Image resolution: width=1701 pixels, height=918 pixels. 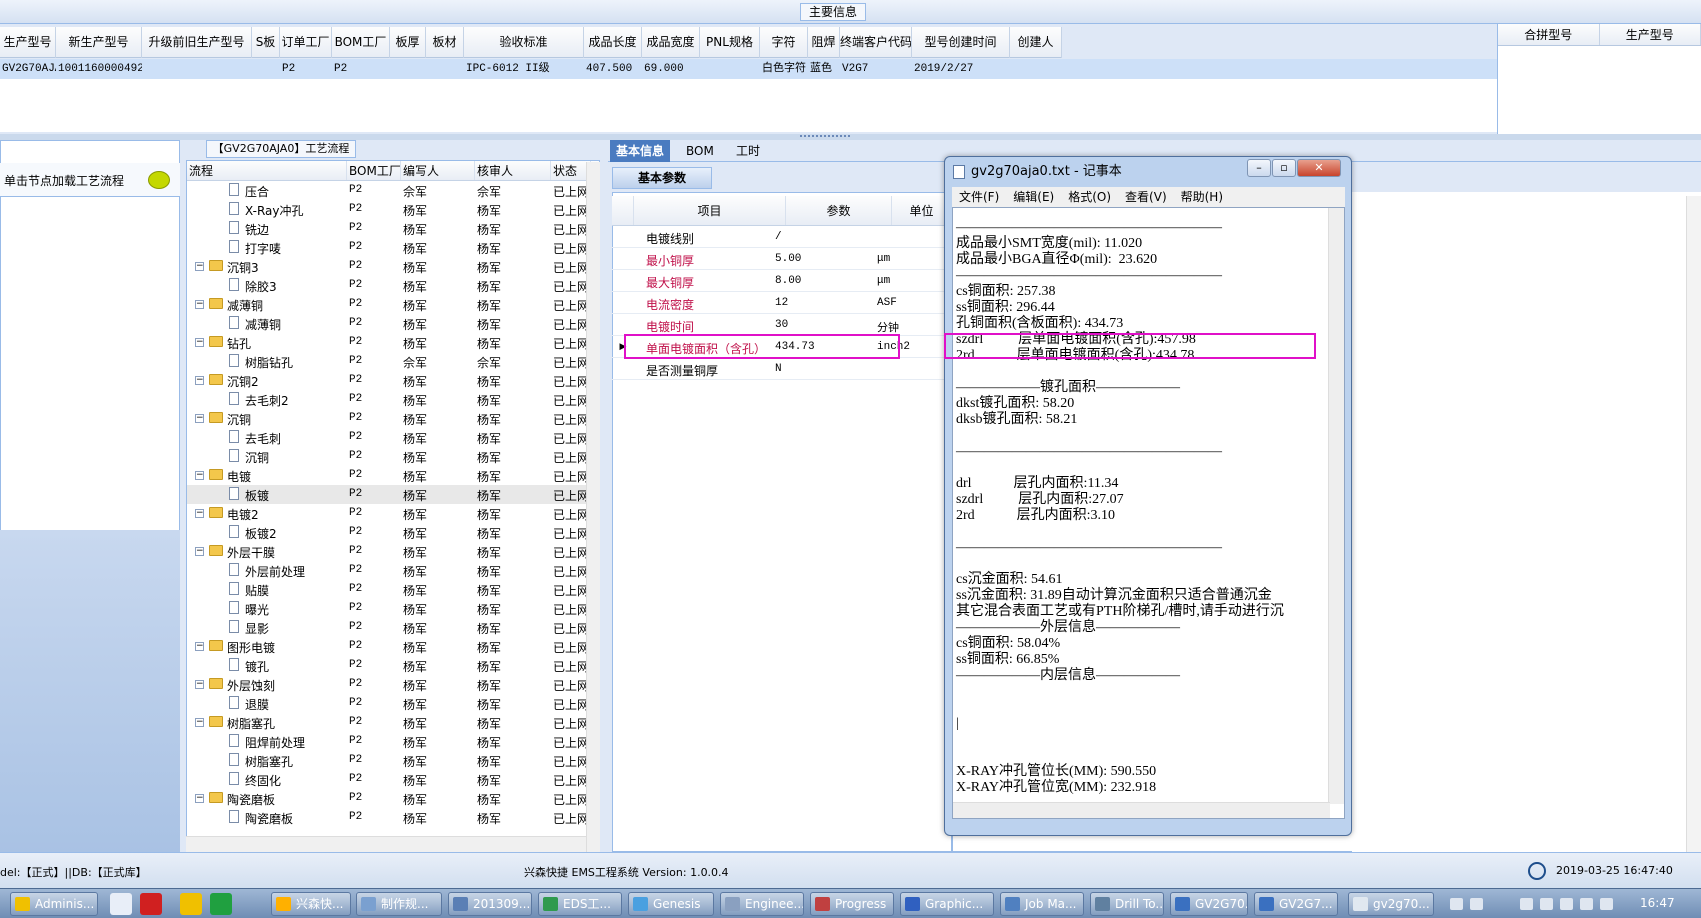 What do you see at coordinates (1693, 524) in the screenshot?
I see `right-pane-scrollbar` at bounding box center [1693, 524].